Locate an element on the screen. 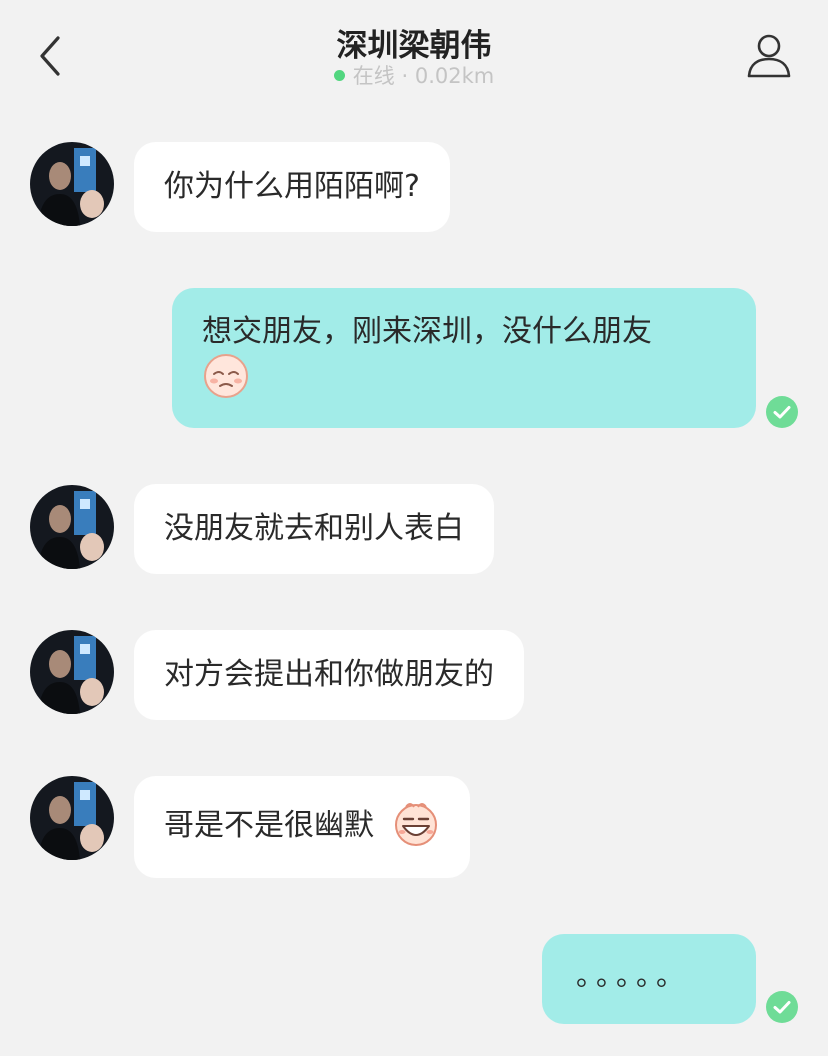  contact-status: 在线 · 0.02km is located at coordinates (414, 75).